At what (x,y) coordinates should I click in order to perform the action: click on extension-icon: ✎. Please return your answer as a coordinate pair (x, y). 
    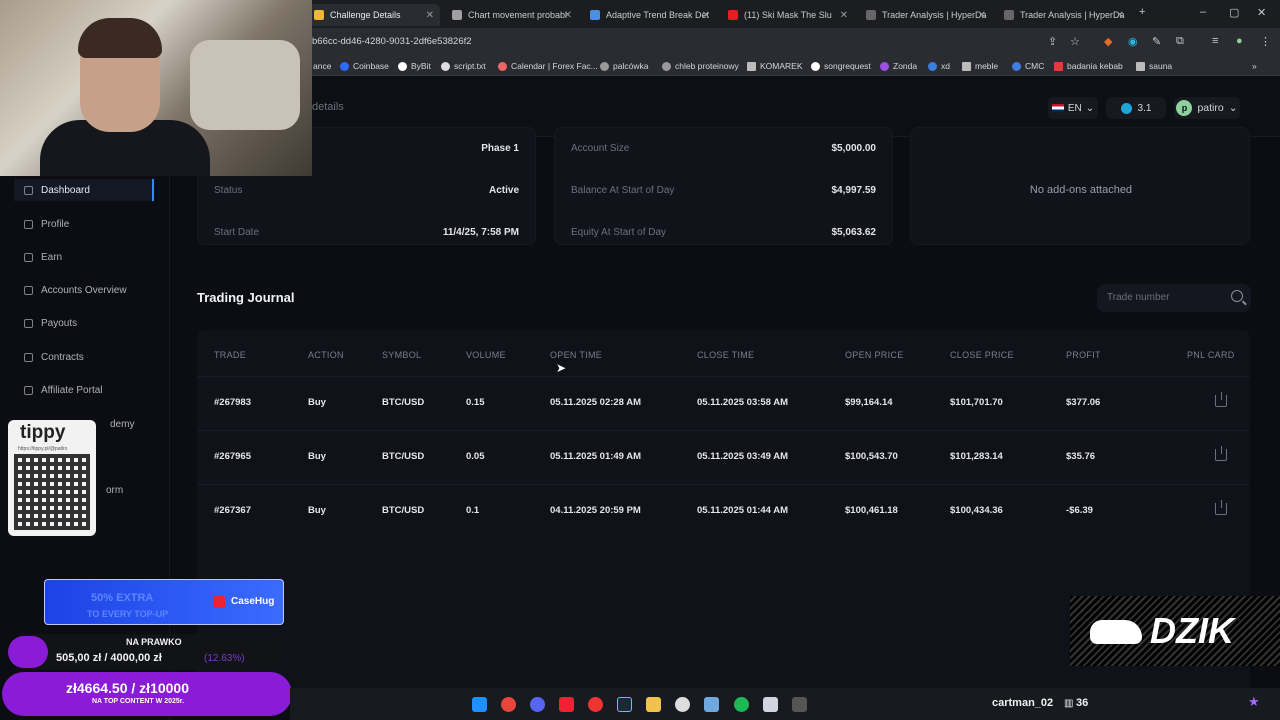
    Looking at the image, I should click on (1156, 41).